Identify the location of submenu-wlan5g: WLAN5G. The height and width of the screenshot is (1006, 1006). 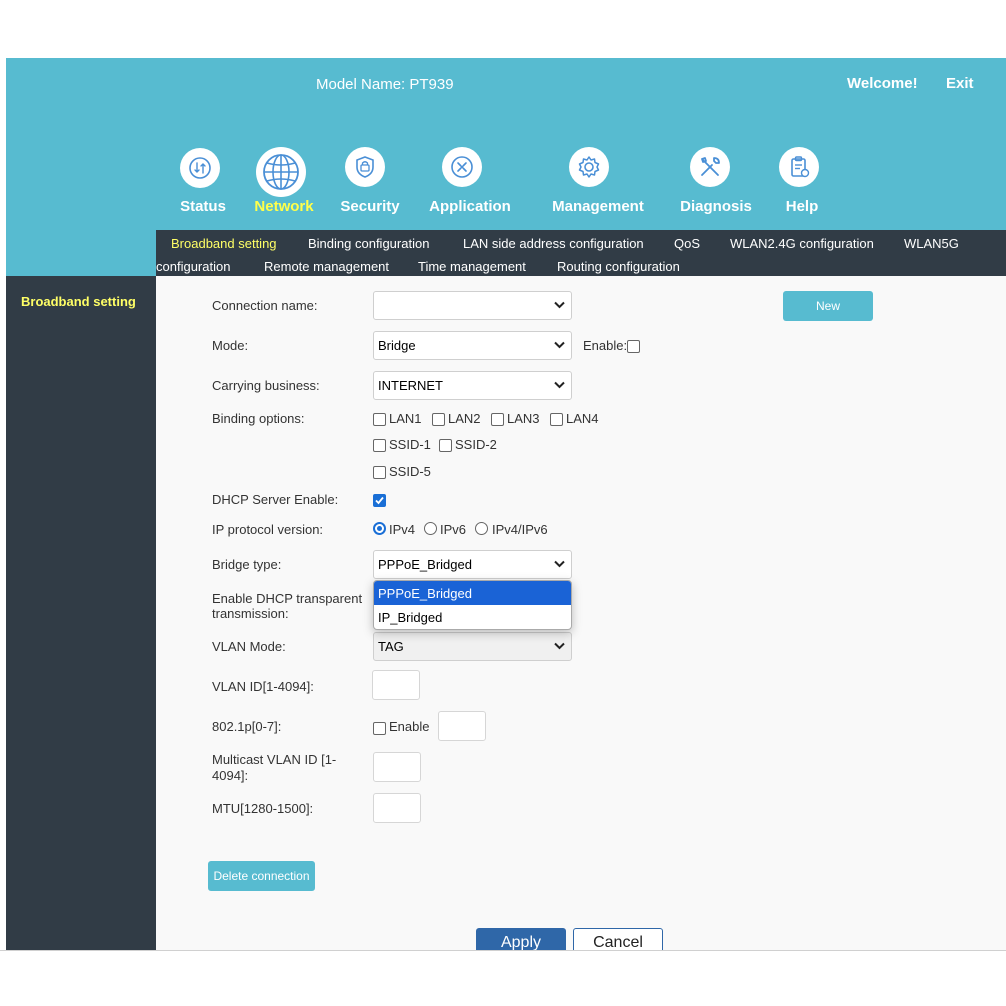
(931, 243).